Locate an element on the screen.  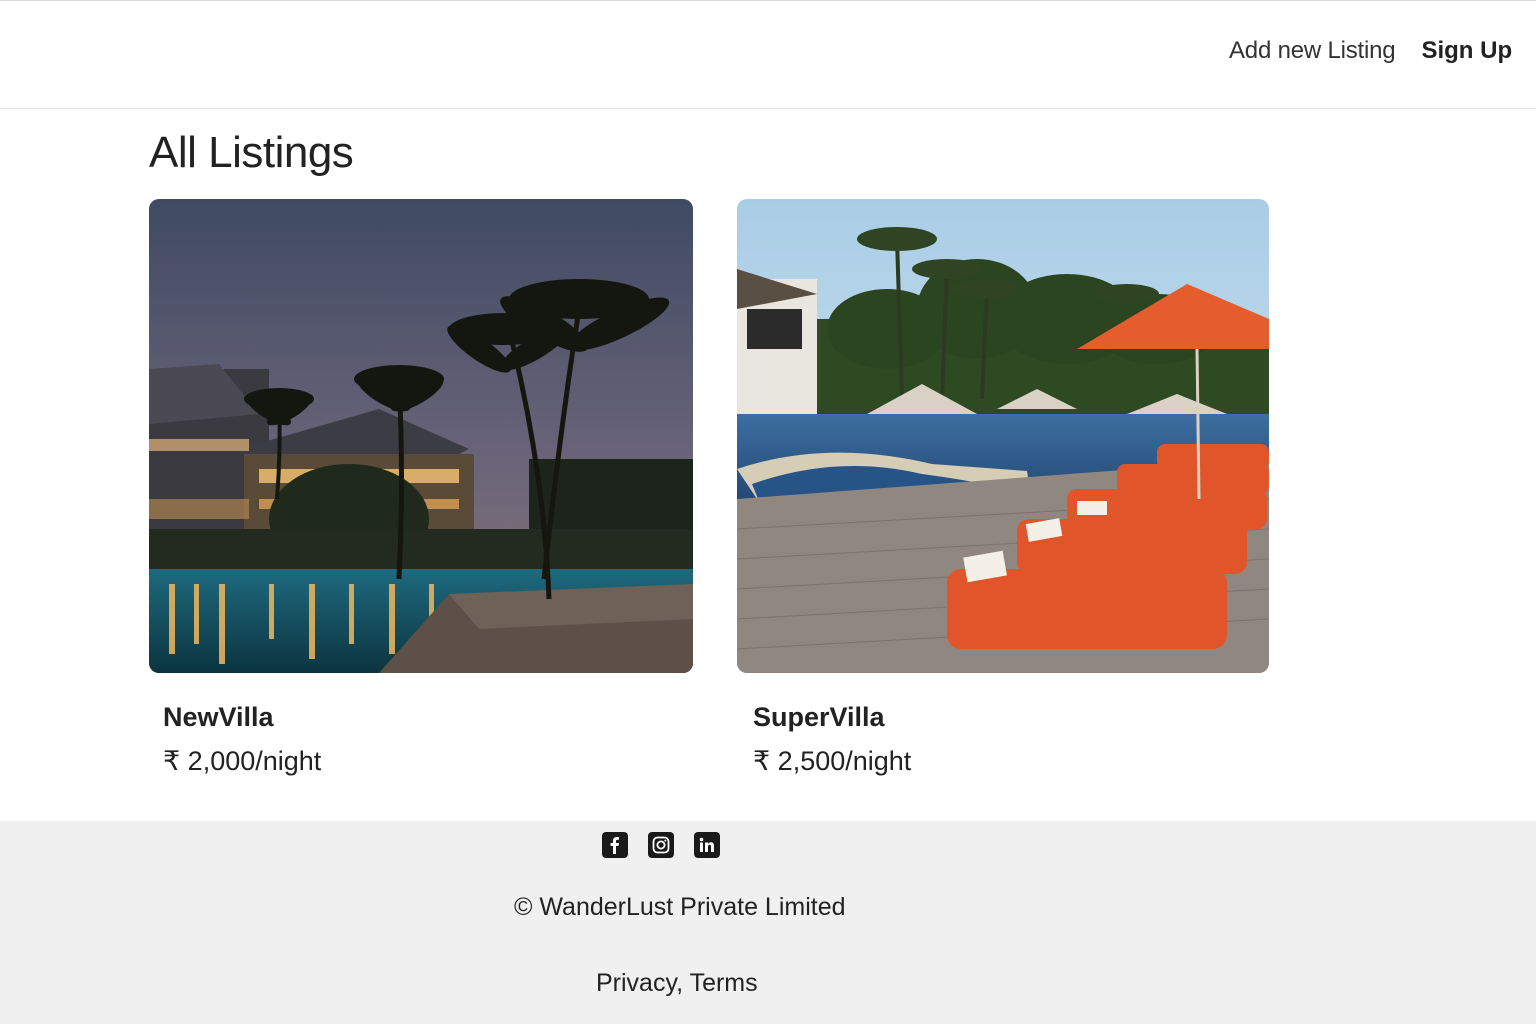
navbar: Add new Listing Sign Up L is located at coordinates (768, 55).